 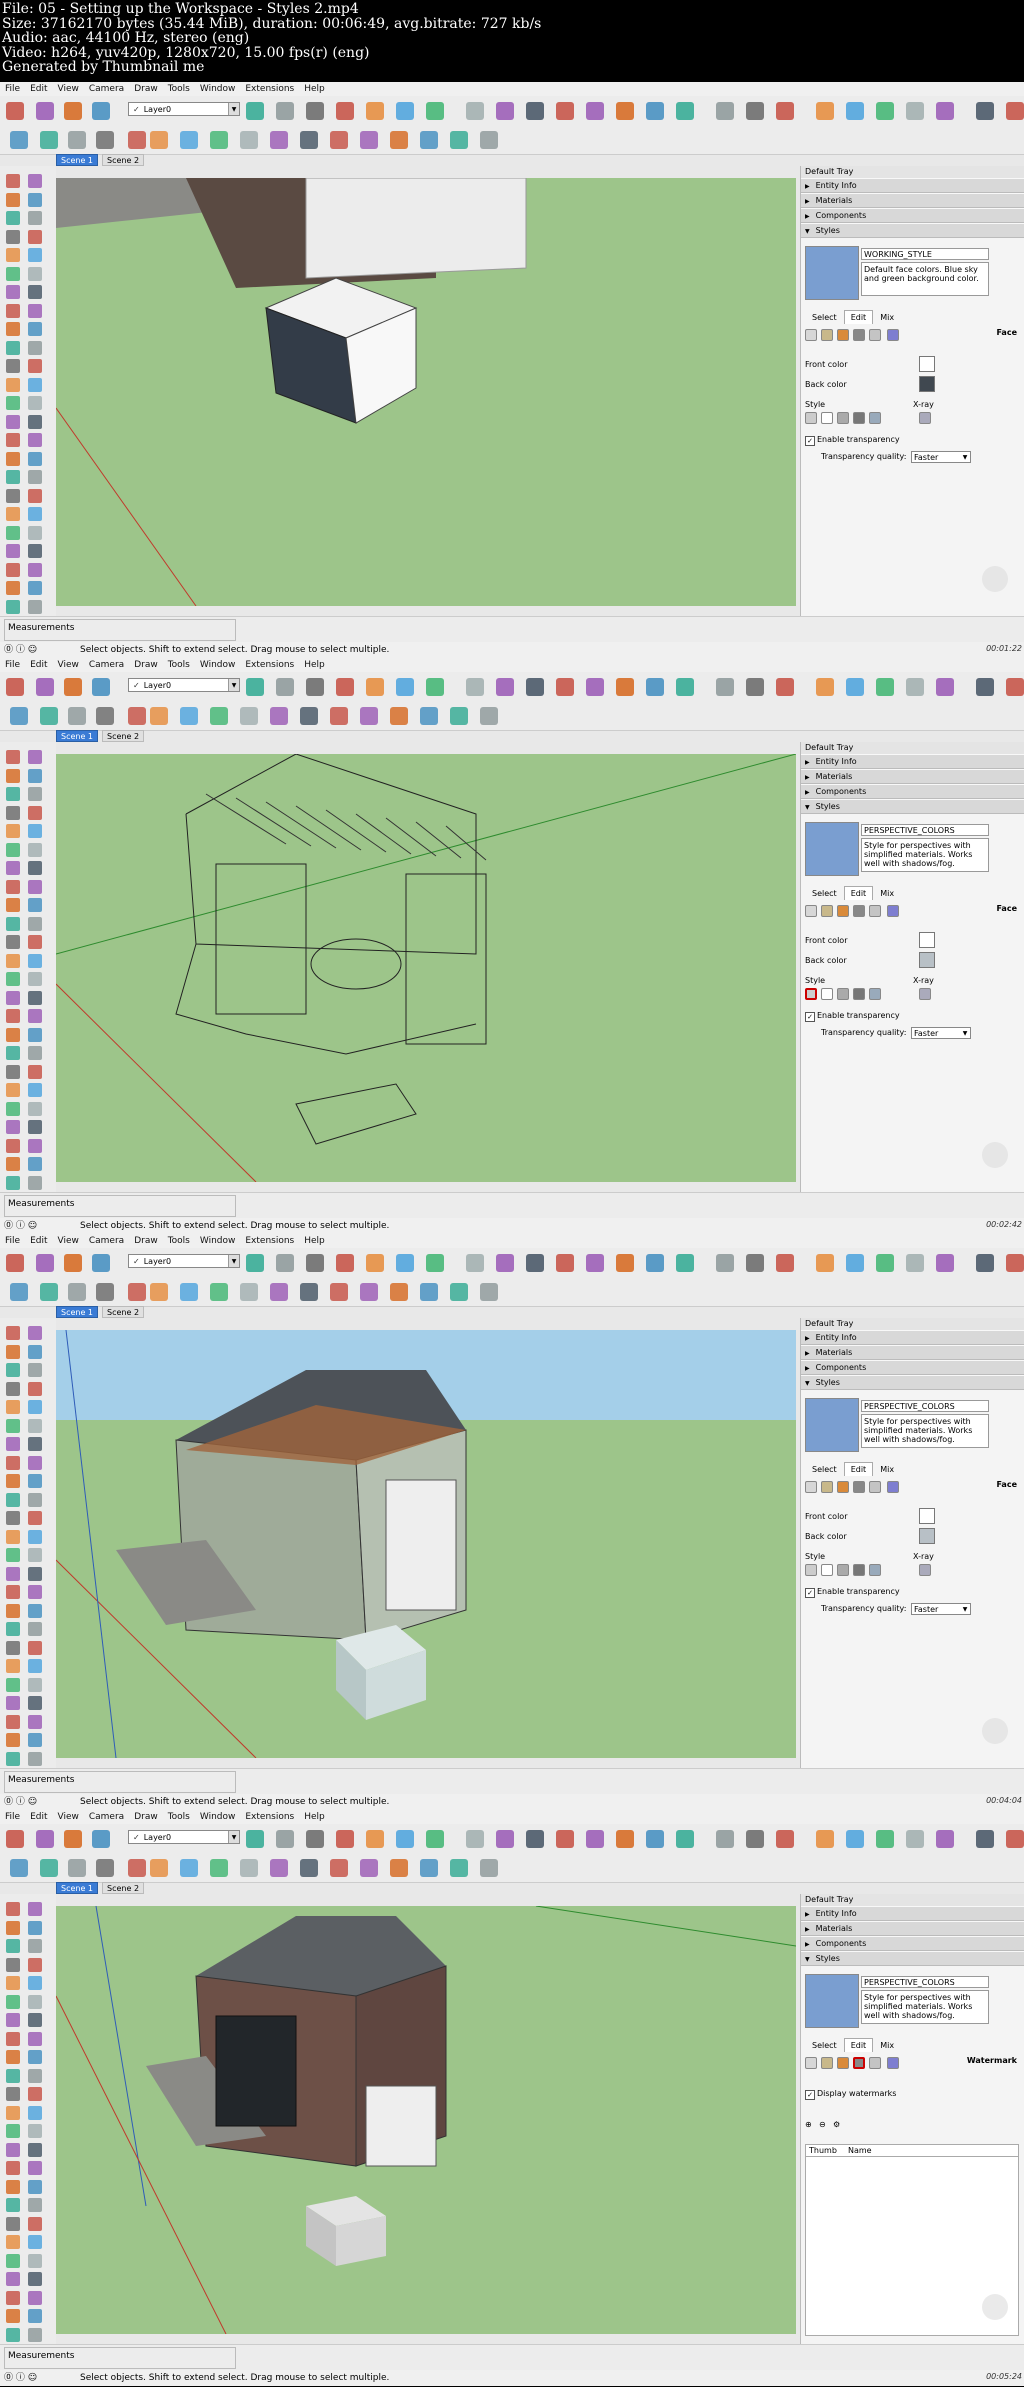 I want to click on xray-toggle, so click(x=925, y=994).